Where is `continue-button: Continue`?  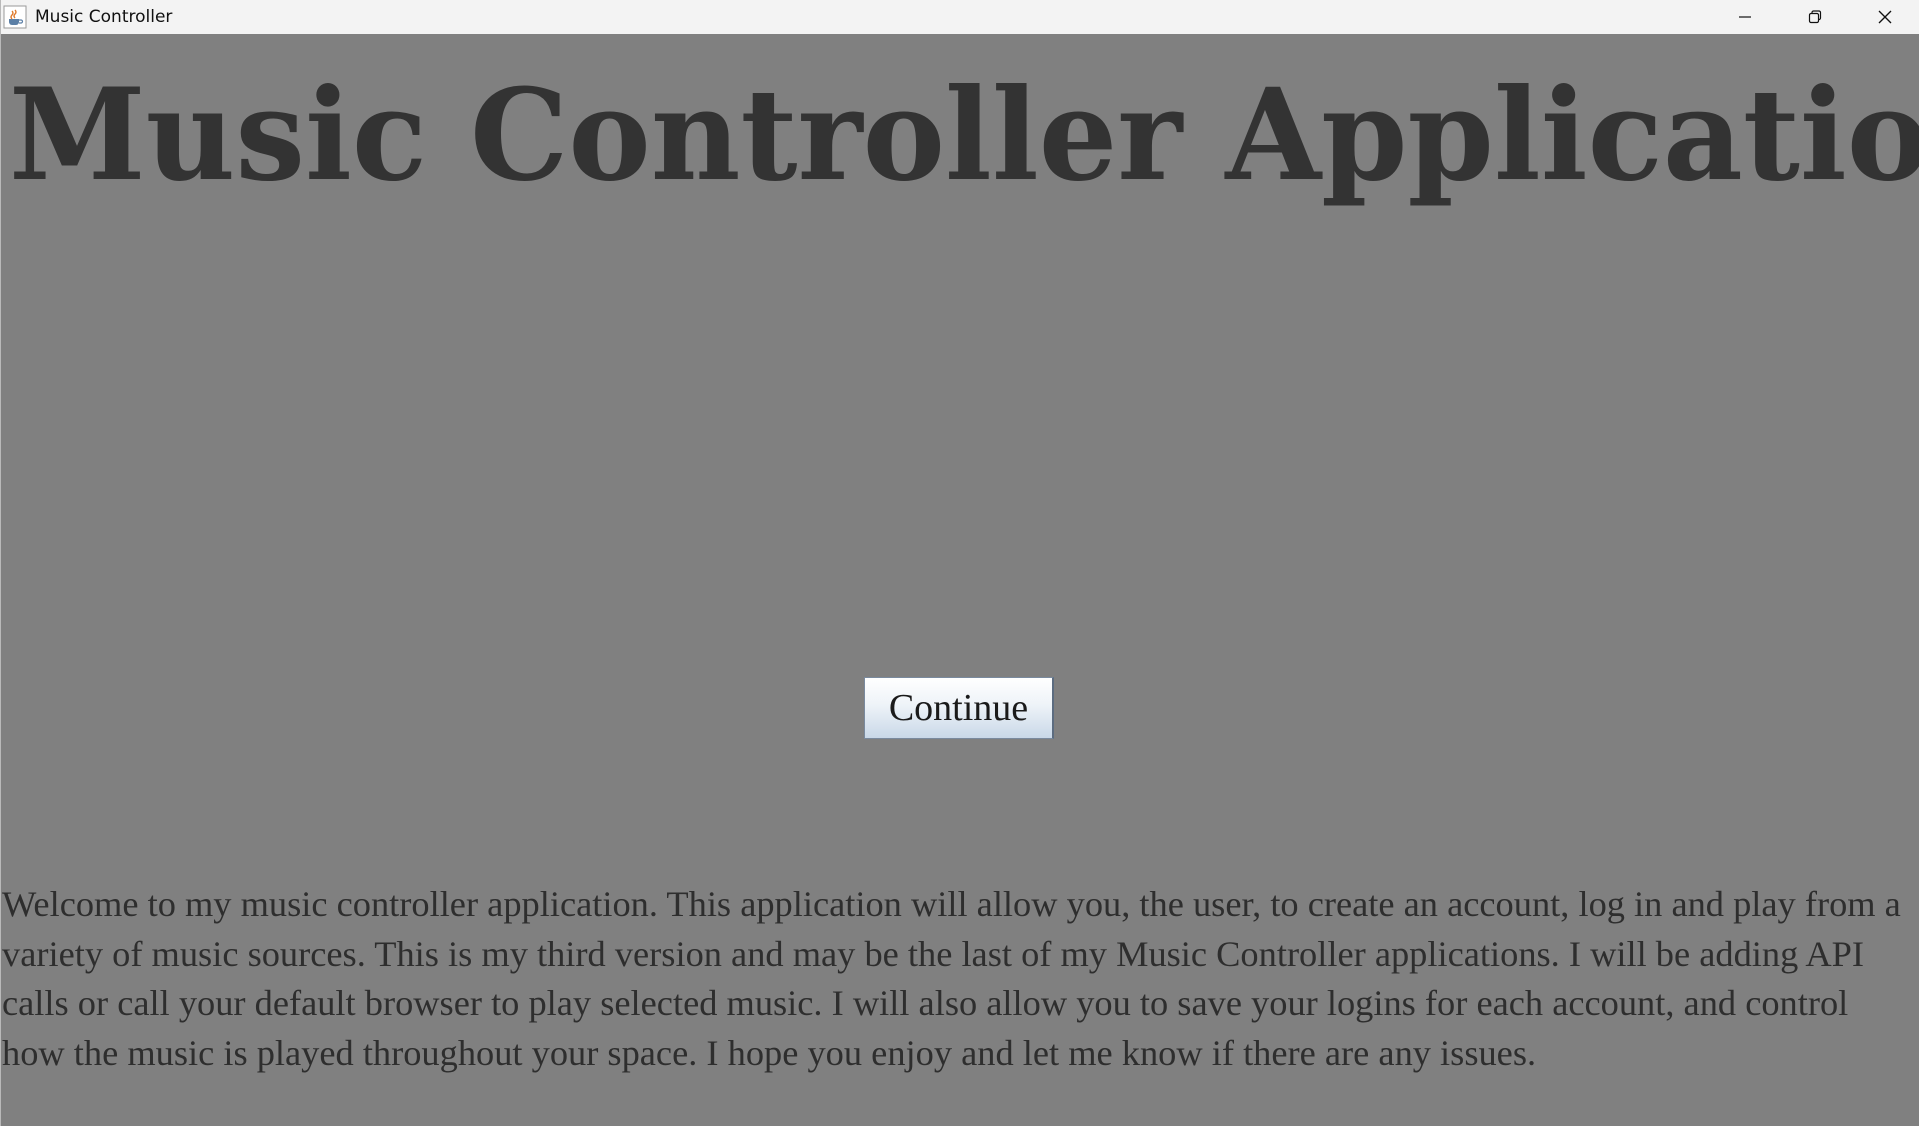 continue-button: Continue is located at coordinates (959, 708).